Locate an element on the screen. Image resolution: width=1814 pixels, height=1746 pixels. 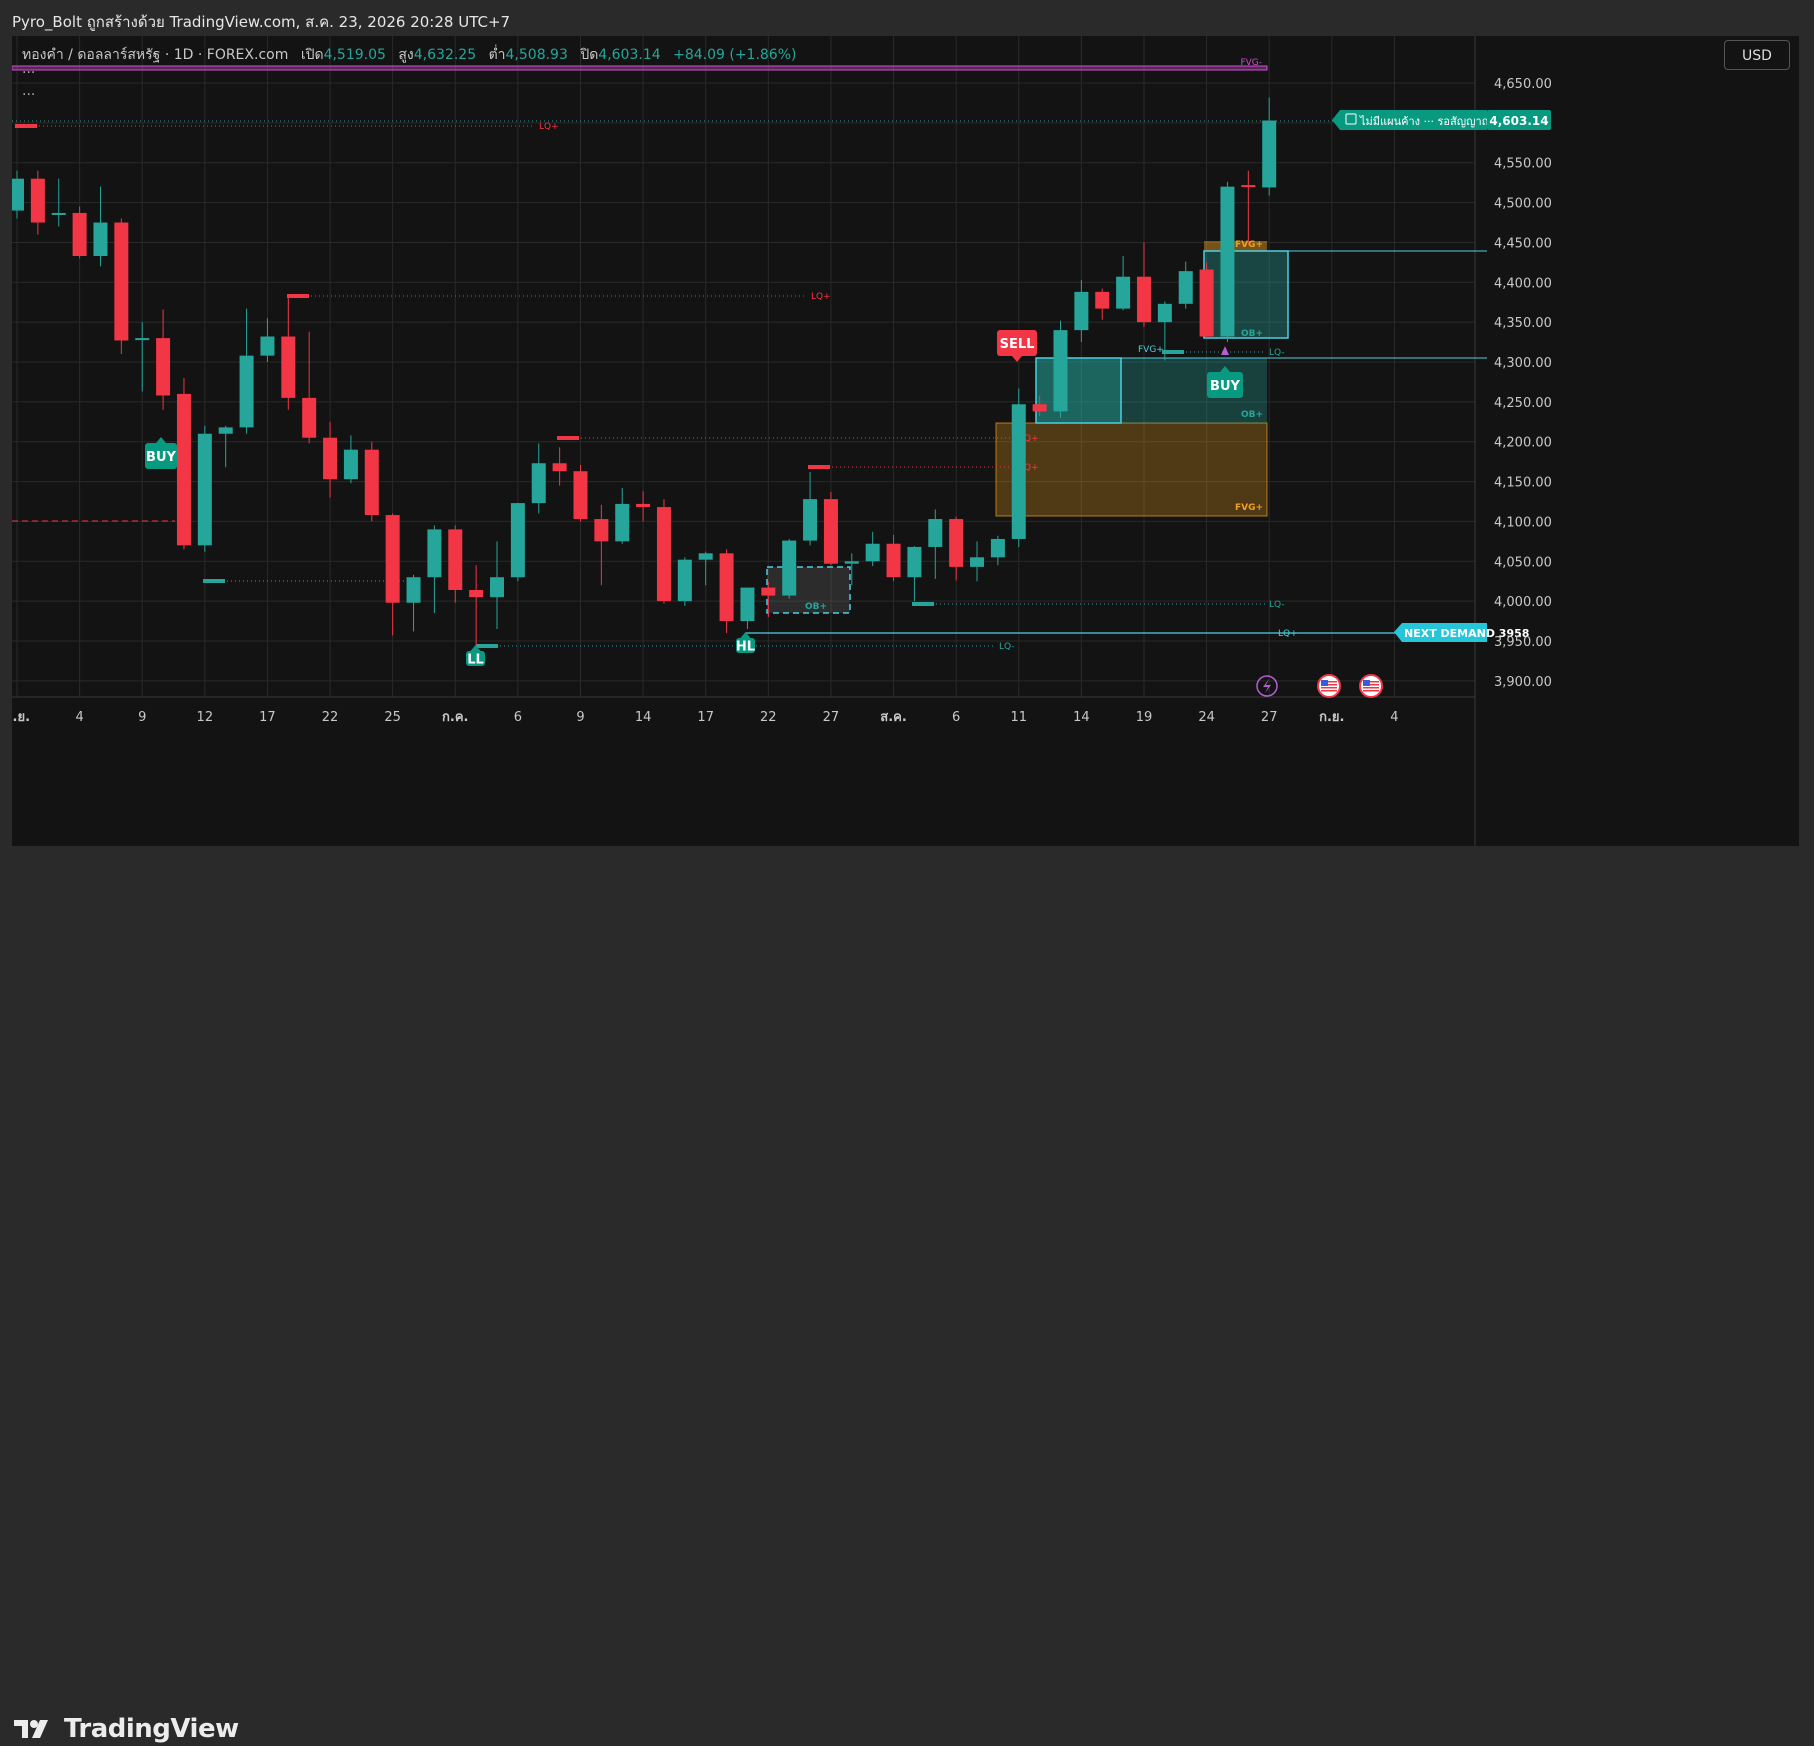
y-tick-label: 4,450.00 is located at coordinates (1523, 243).